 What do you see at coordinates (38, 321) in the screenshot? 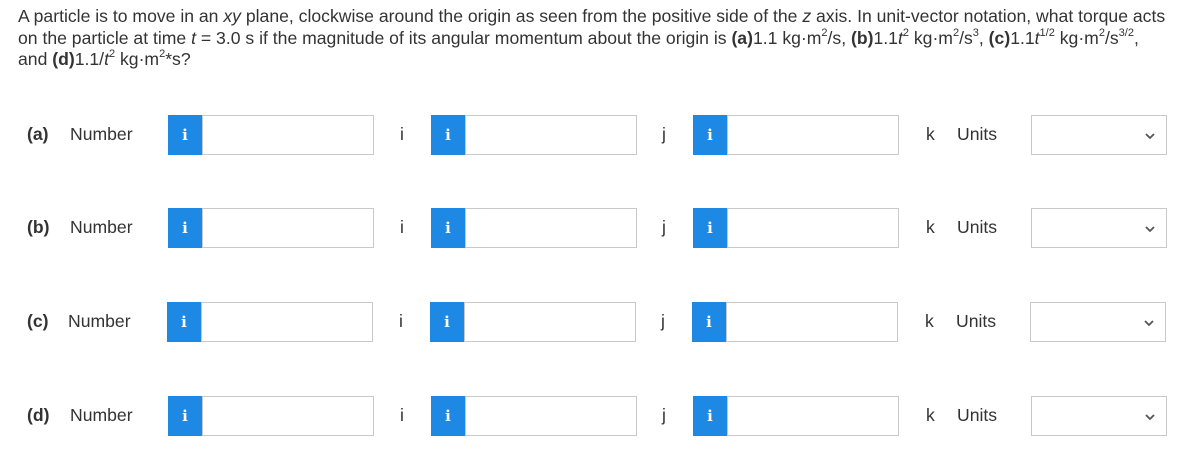
I see `part-label: (c)` at bounding box center [38, 321].